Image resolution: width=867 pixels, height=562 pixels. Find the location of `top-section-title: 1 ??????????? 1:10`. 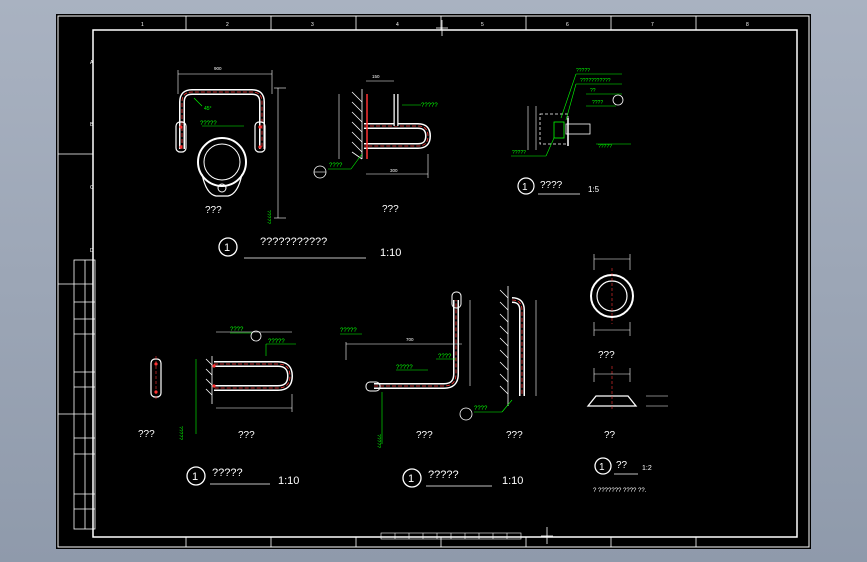

top-section-title: 1 ??????????? 1:10 is located at coordinates (309, 247).